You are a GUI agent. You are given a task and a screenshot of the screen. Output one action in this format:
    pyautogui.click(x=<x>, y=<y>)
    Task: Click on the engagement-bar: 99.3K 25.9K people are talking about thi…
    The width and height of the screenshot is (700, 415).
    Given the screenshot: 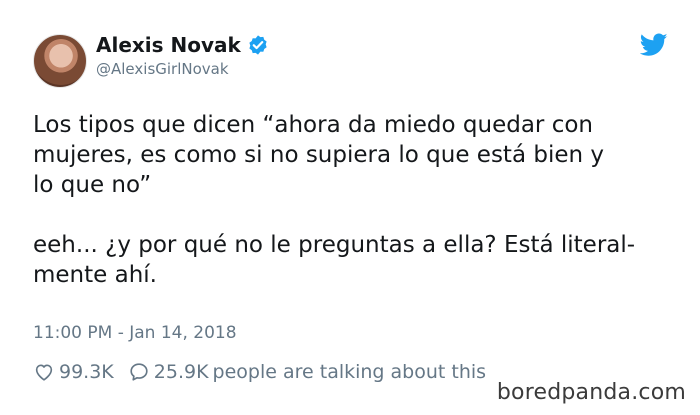 What is the action you would take?
    pyautogui.click(x=259, y=372)
    